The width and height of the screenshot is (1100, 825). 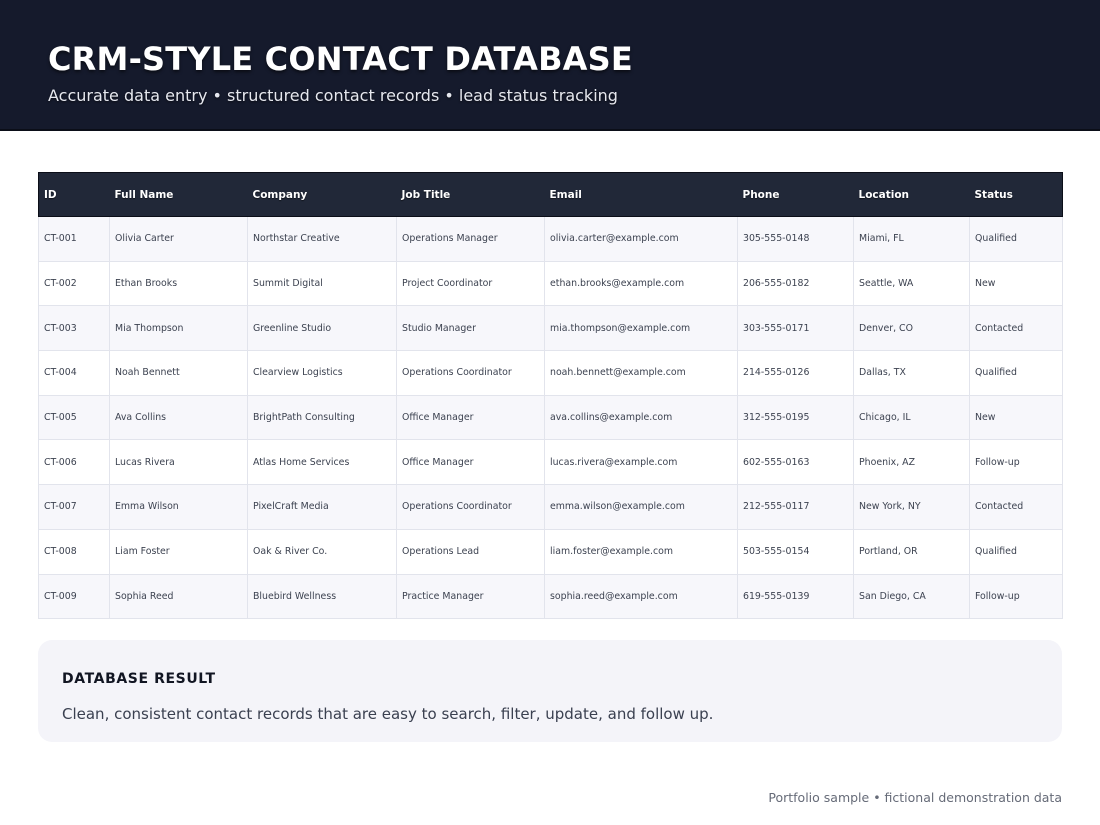 What do you see at coordinates (641, 417) in the screenshot?
I see `cell-email: ava.collins@example.com` at bounding box center [641, 417].